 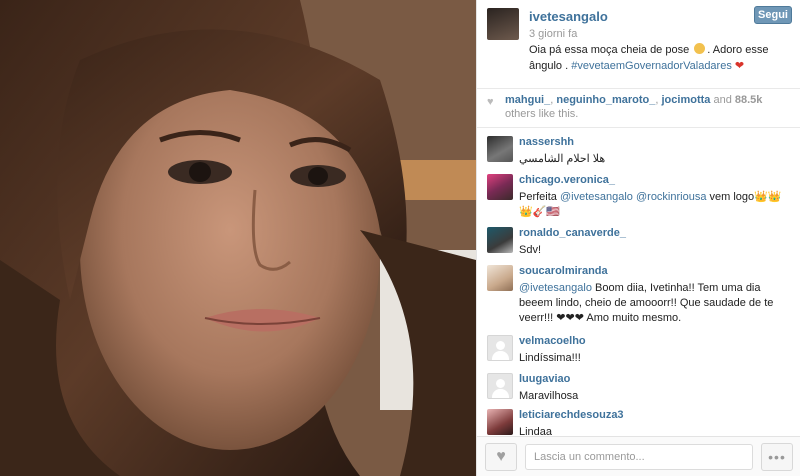 What do you see at coordinates (609, 50) in the screenshot?
I see `caption-text: Oia pá essa moça cheia de pose` at bounding box center [609, 50].